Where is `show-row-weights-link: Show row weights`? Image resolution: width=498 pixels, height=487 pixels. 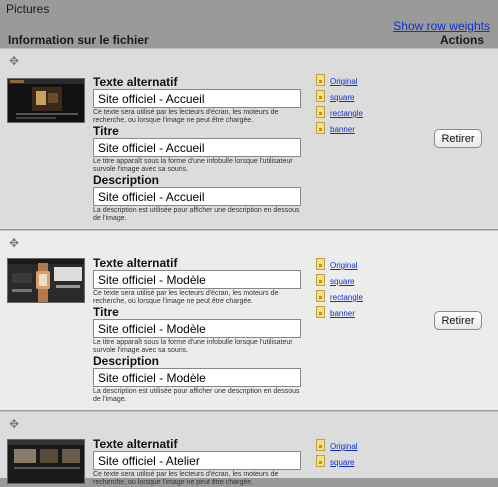 show-row-weights-link: Show row weights is located at coordinates (441, 26).